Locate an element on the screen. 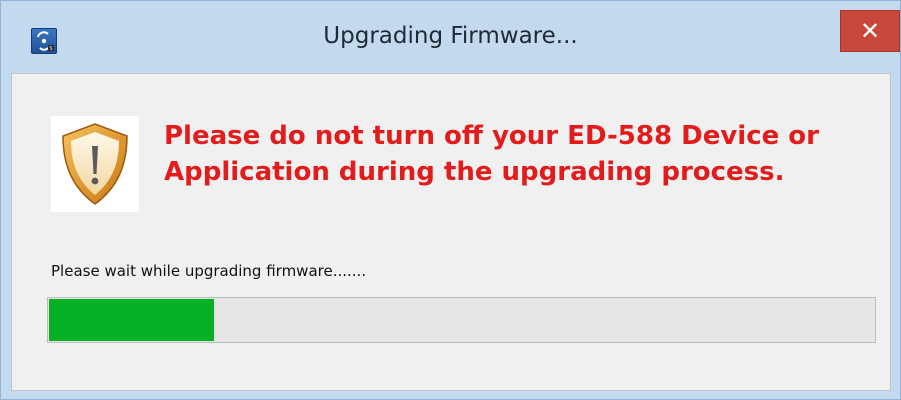  close-icon: ✕ is located at coordinates (870, 31).